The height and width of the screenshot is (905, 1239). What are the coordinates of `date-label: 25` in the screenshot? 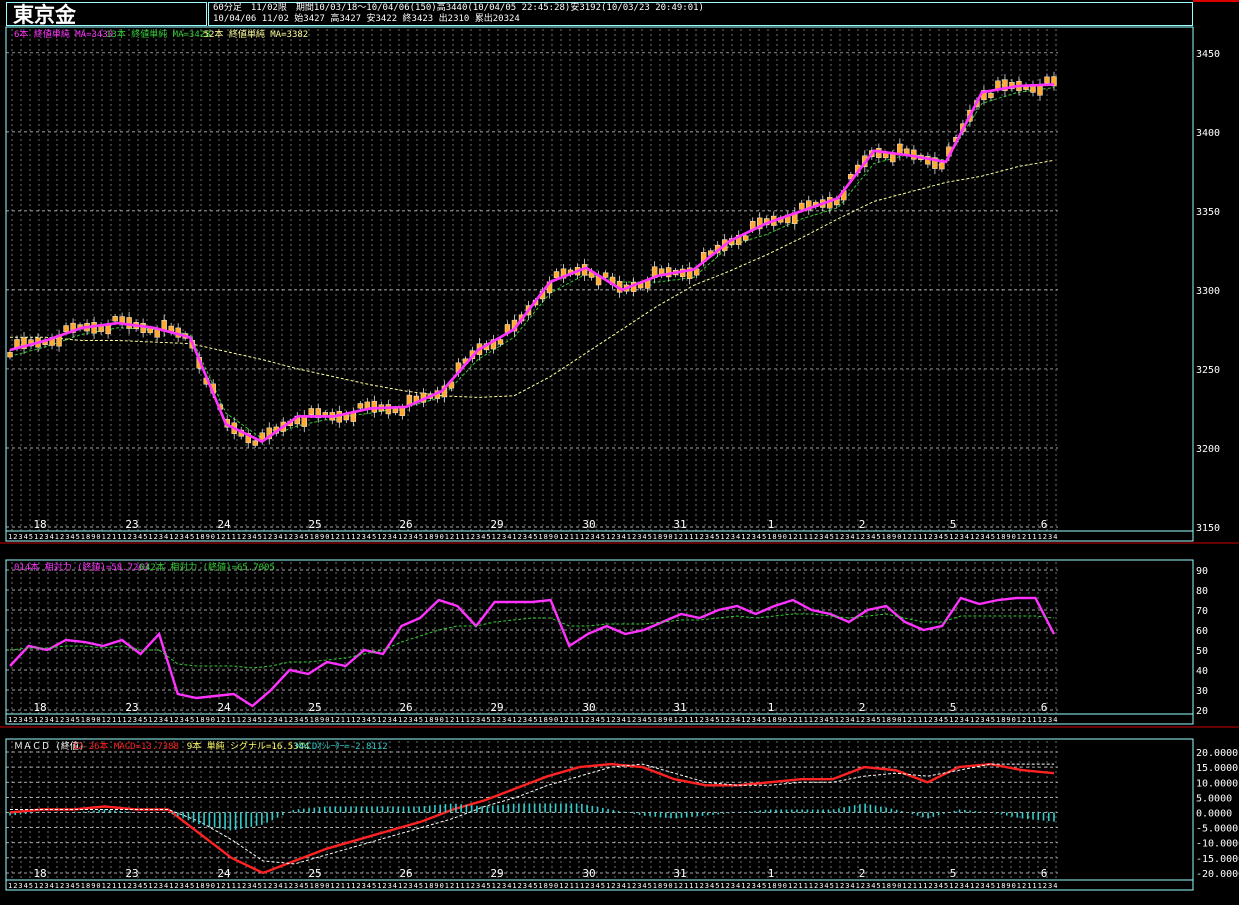 It's located at (314, 707).